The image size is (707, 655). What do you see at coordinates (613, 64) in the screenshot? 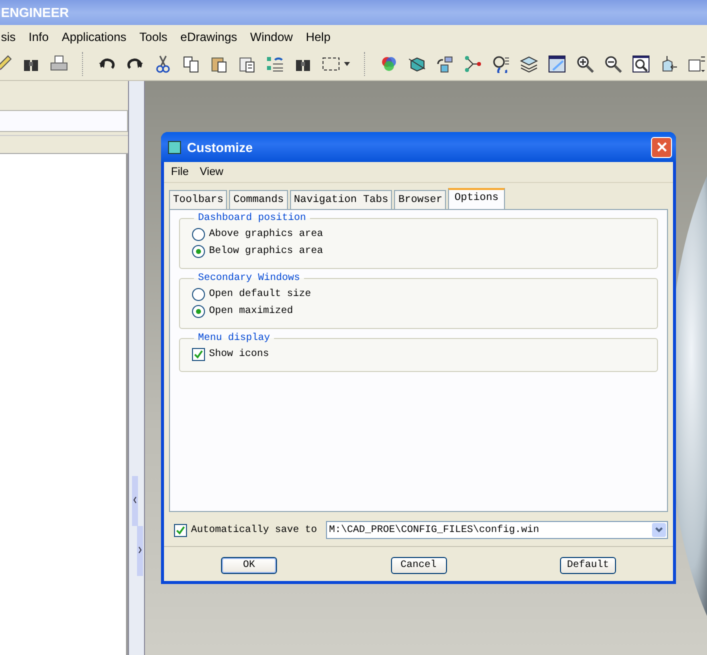
I see `zoom-out-icon` at bounding box center [613, 64].